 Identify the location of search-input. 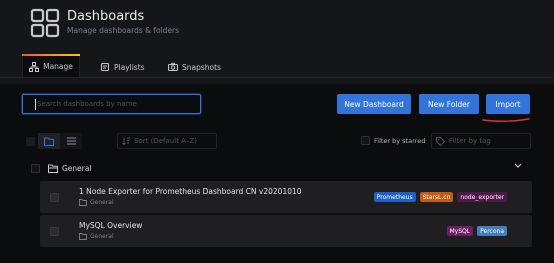
(117, 104).